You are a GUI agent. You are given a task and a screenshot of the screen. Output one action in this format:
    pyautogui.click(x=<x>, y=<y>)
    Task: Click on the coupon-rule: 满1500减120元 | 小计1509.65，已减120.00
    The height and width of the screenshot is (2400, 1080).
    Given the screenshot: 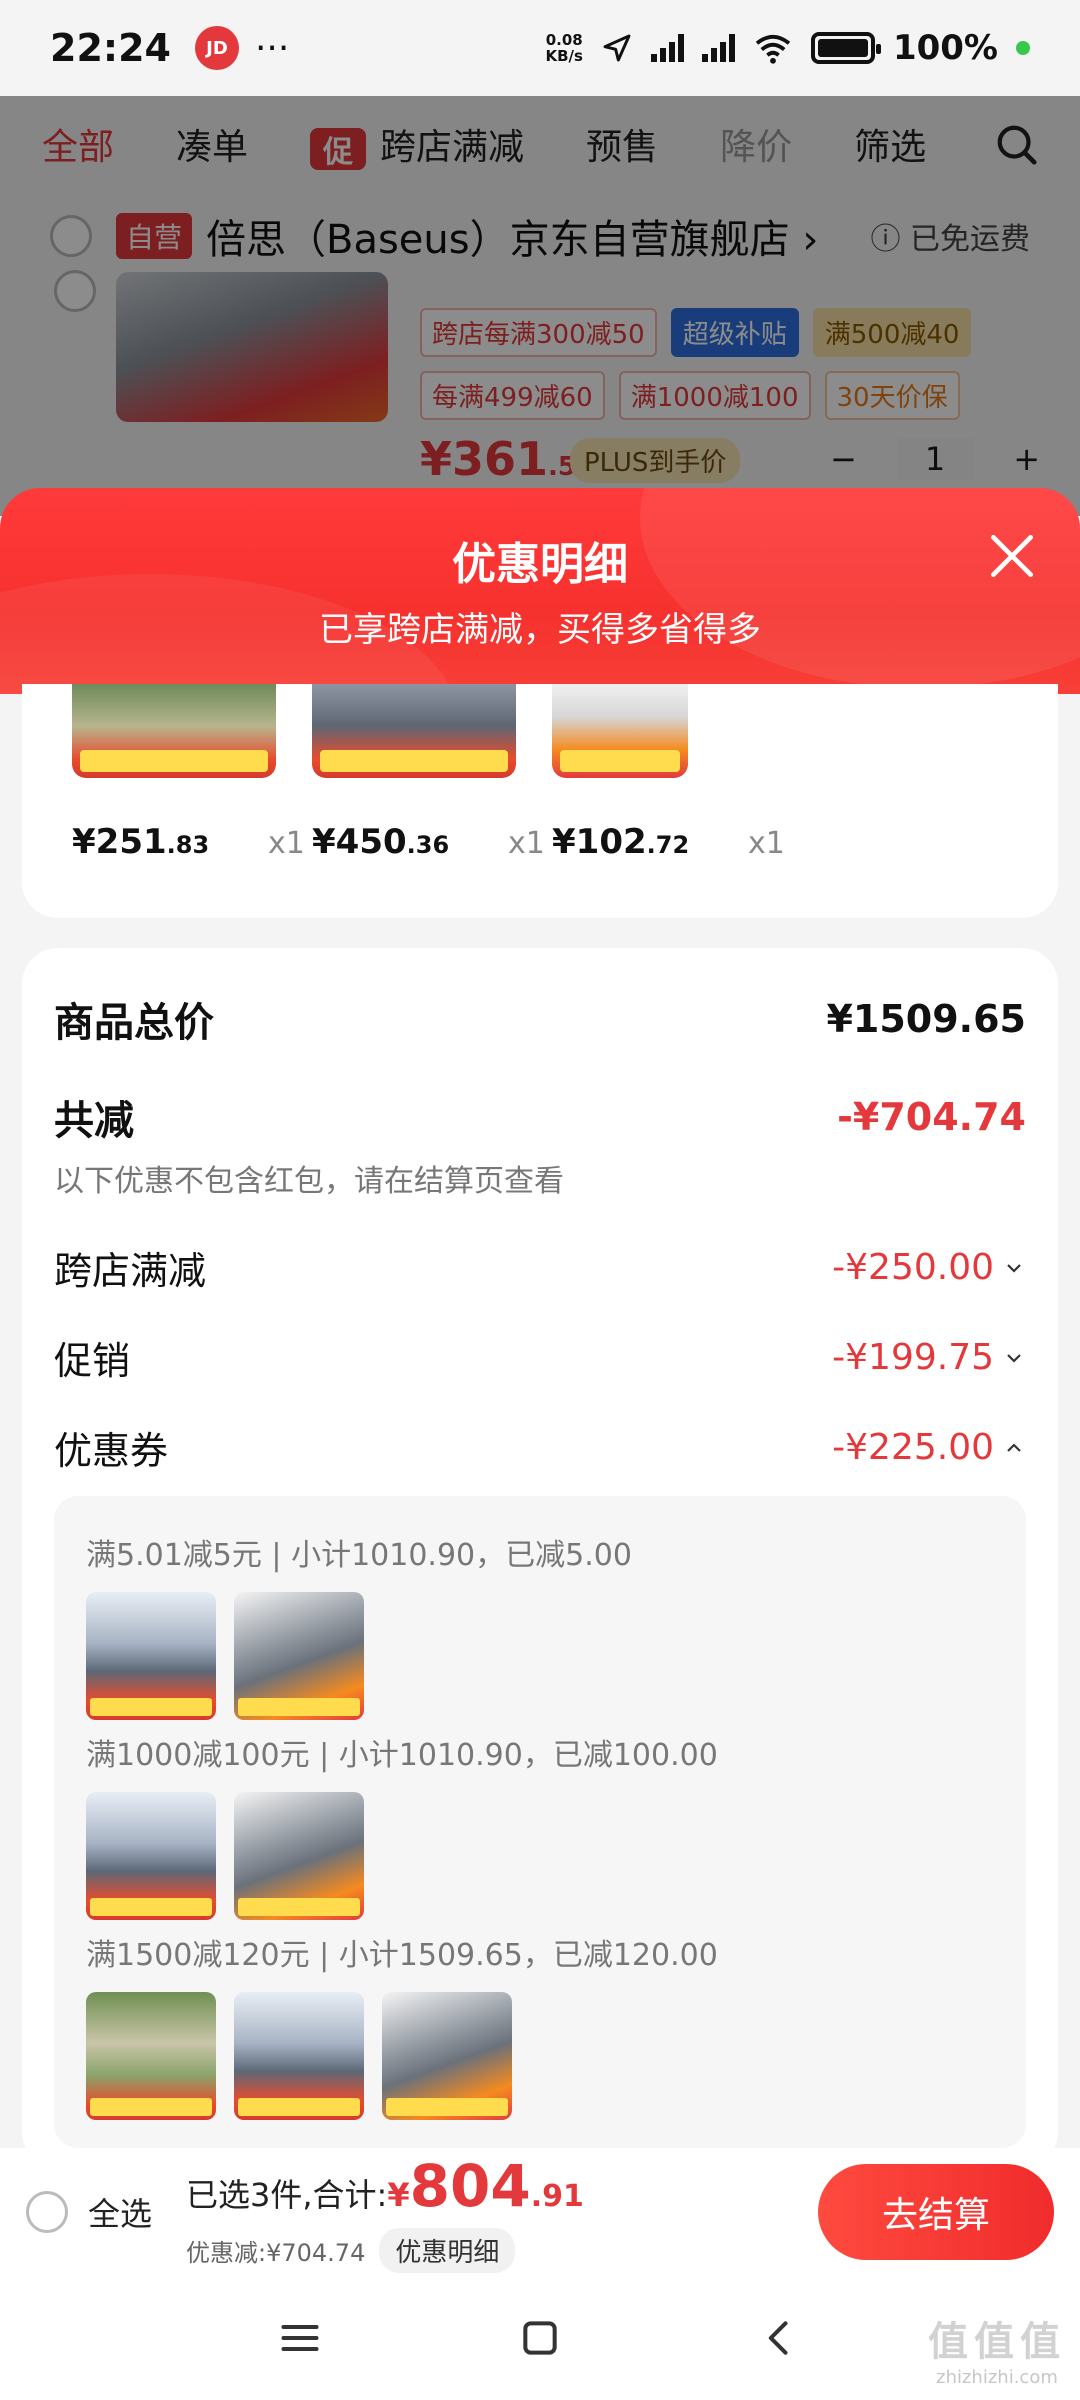 What is the action you would take?
    pyautogui.click(x=402, y=1955)
    